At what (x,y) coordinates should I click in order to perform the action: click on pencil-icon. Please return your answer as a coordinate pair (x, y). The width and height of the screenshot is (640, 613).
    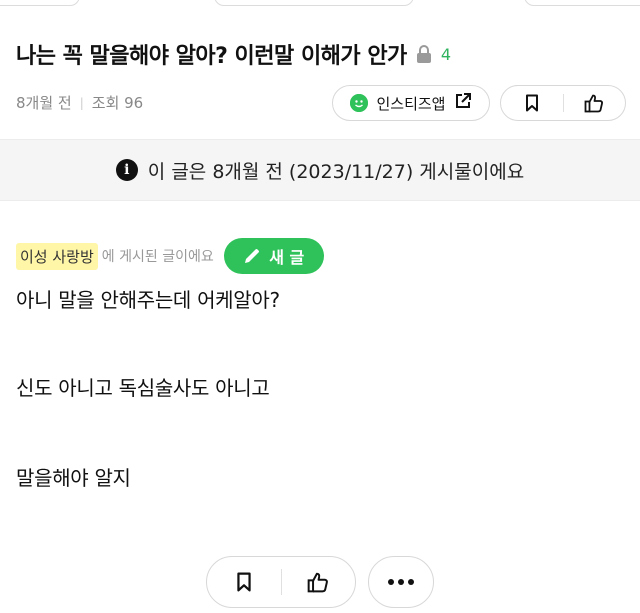
    Looking at the image, I should click on (252, 256).